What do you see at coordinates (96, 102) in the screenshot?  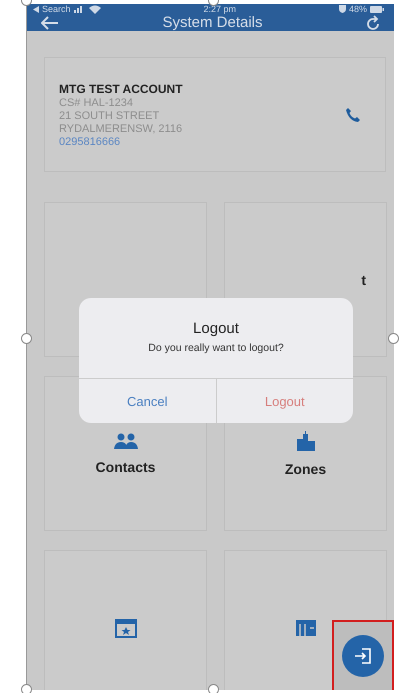 I see `account-detail: CS# HAL-1234` at bounding box center [96, 102].